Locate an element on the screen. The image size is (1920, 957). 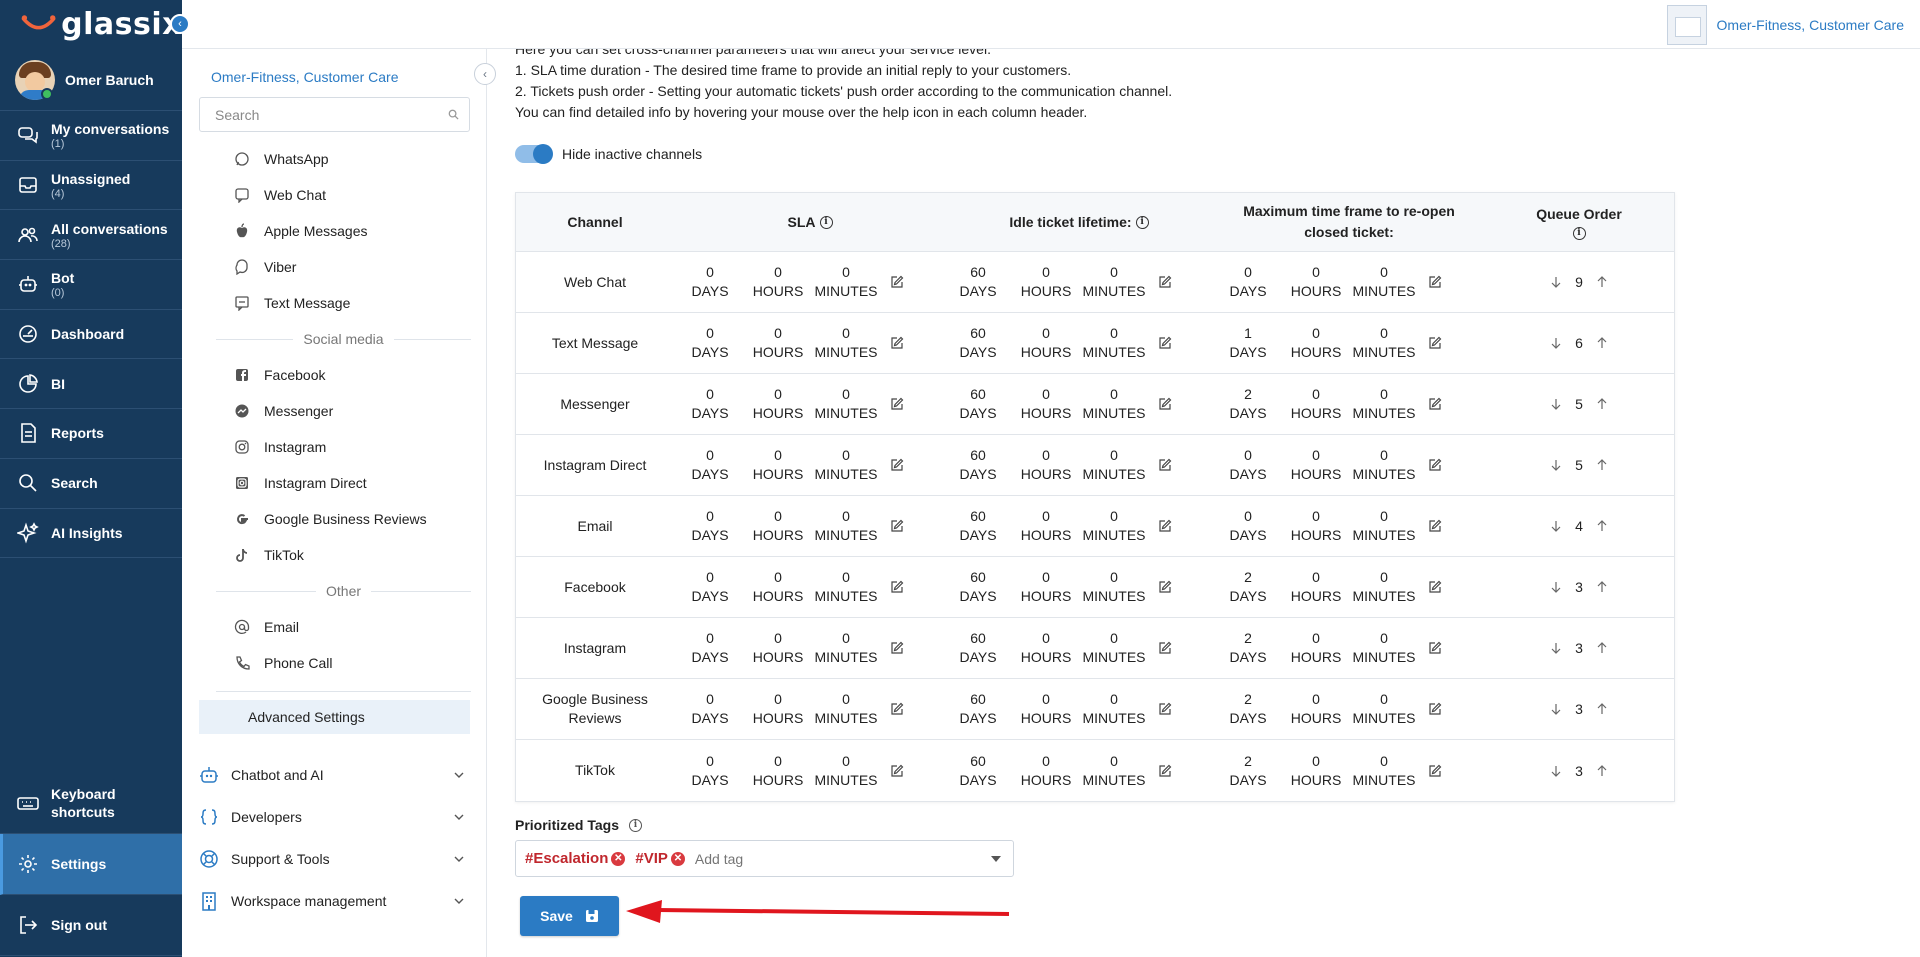
nav-item-keyboard-shortcuts: Keyboard shortcuts is located at coordinates (91, 803).